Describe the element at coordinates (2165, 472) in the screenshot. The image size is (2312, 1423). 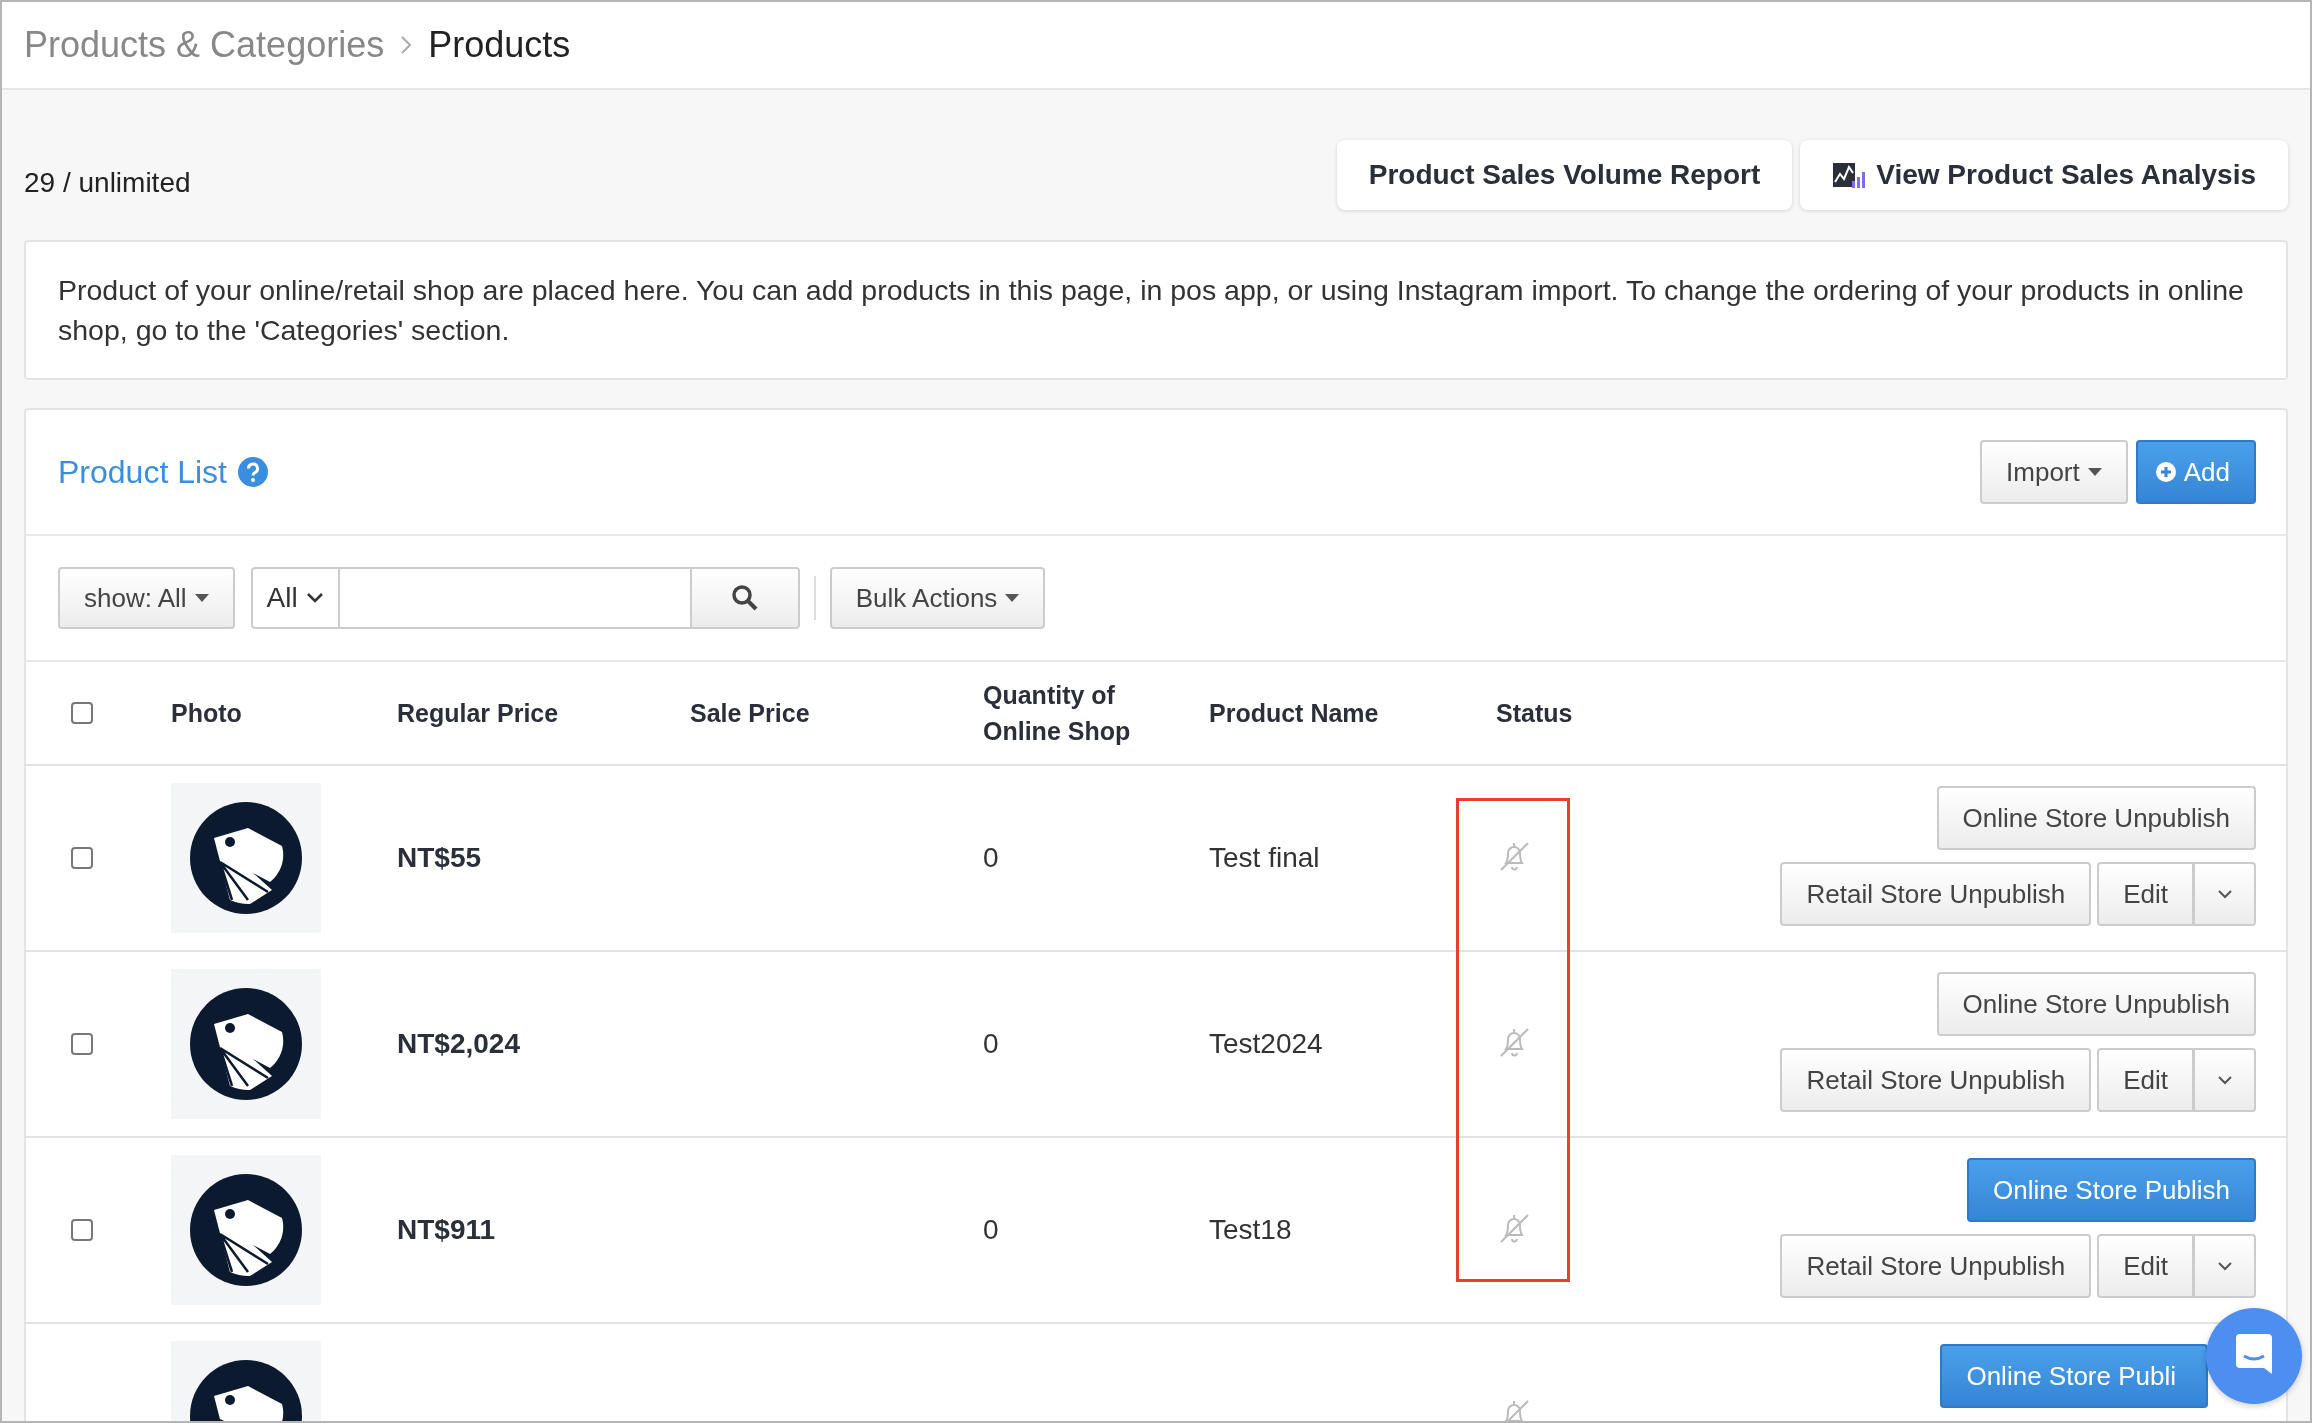
I see `plus-circle-icon` at that location.